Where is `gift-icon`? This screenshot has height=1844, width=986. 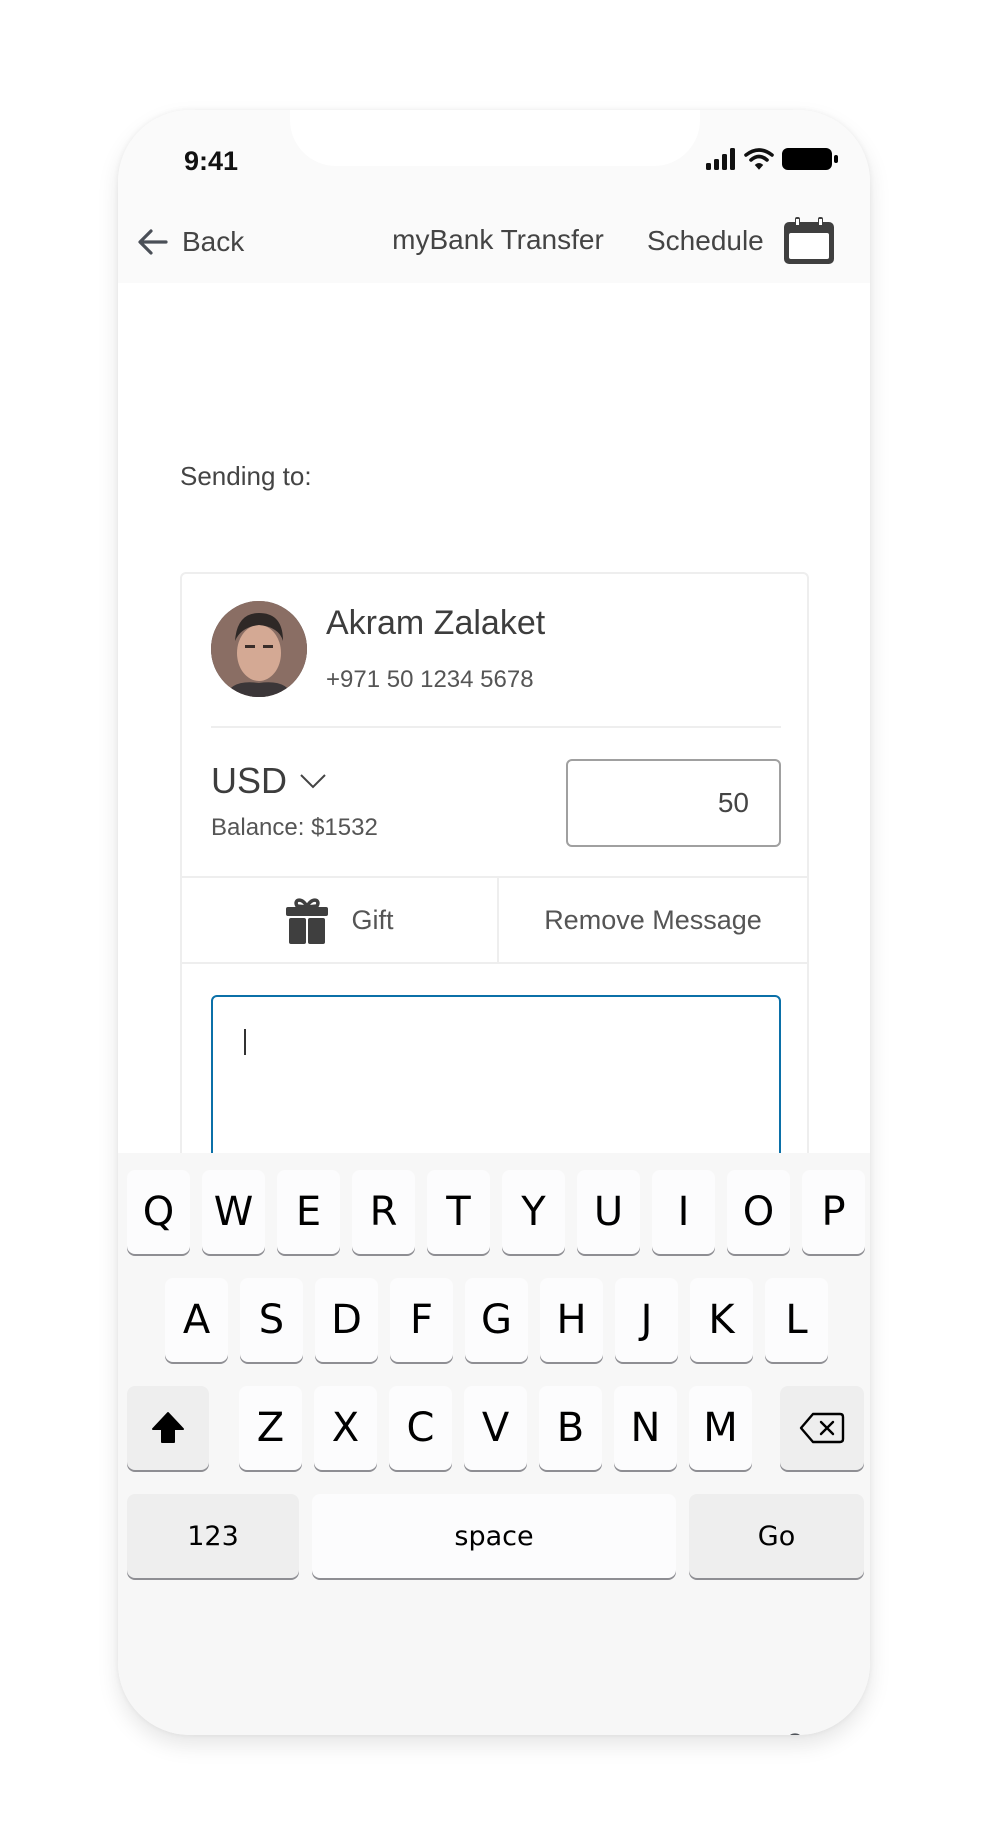
gift-icon is located at coordinates (307, 921).